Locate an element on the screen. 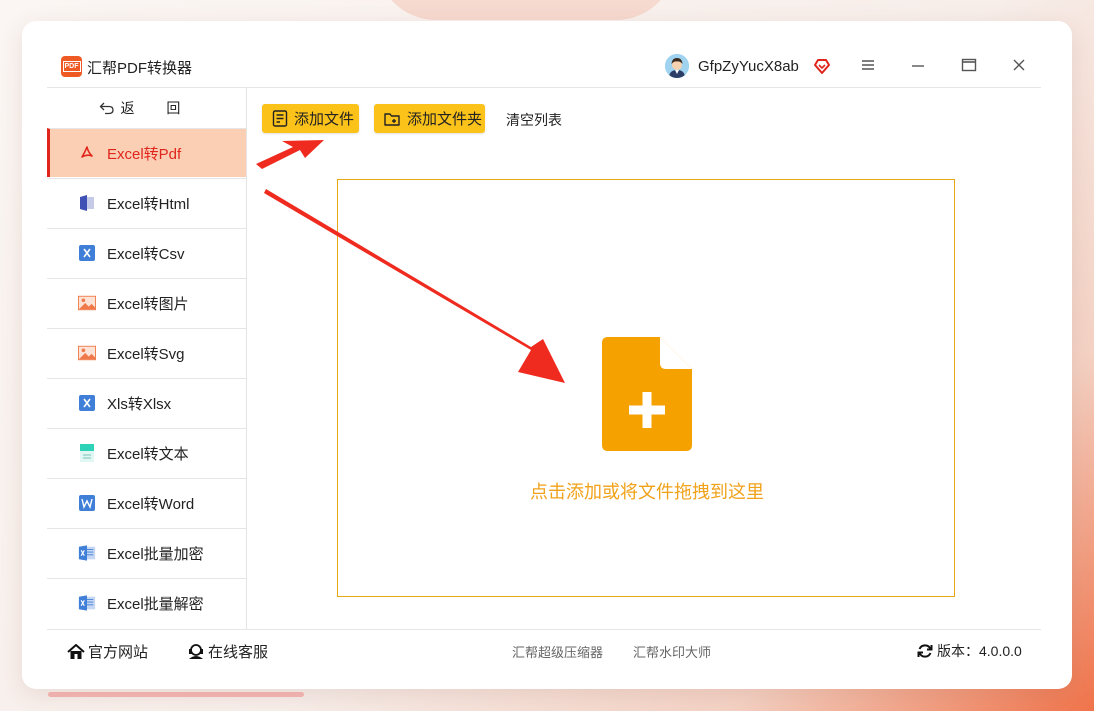  footer: 官方网站 在线客服 汇帮超级压缩器 汇帮水印大师 版本：4.0.0.0 is located at coordinates (544, 649).